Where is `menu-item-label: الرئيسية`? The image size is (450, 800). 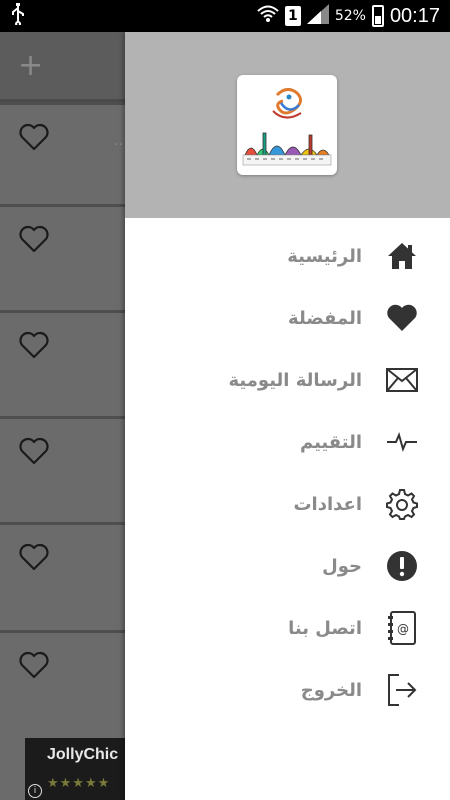 menu-item-label: الرئيسية is located at coordinates (324, 256).